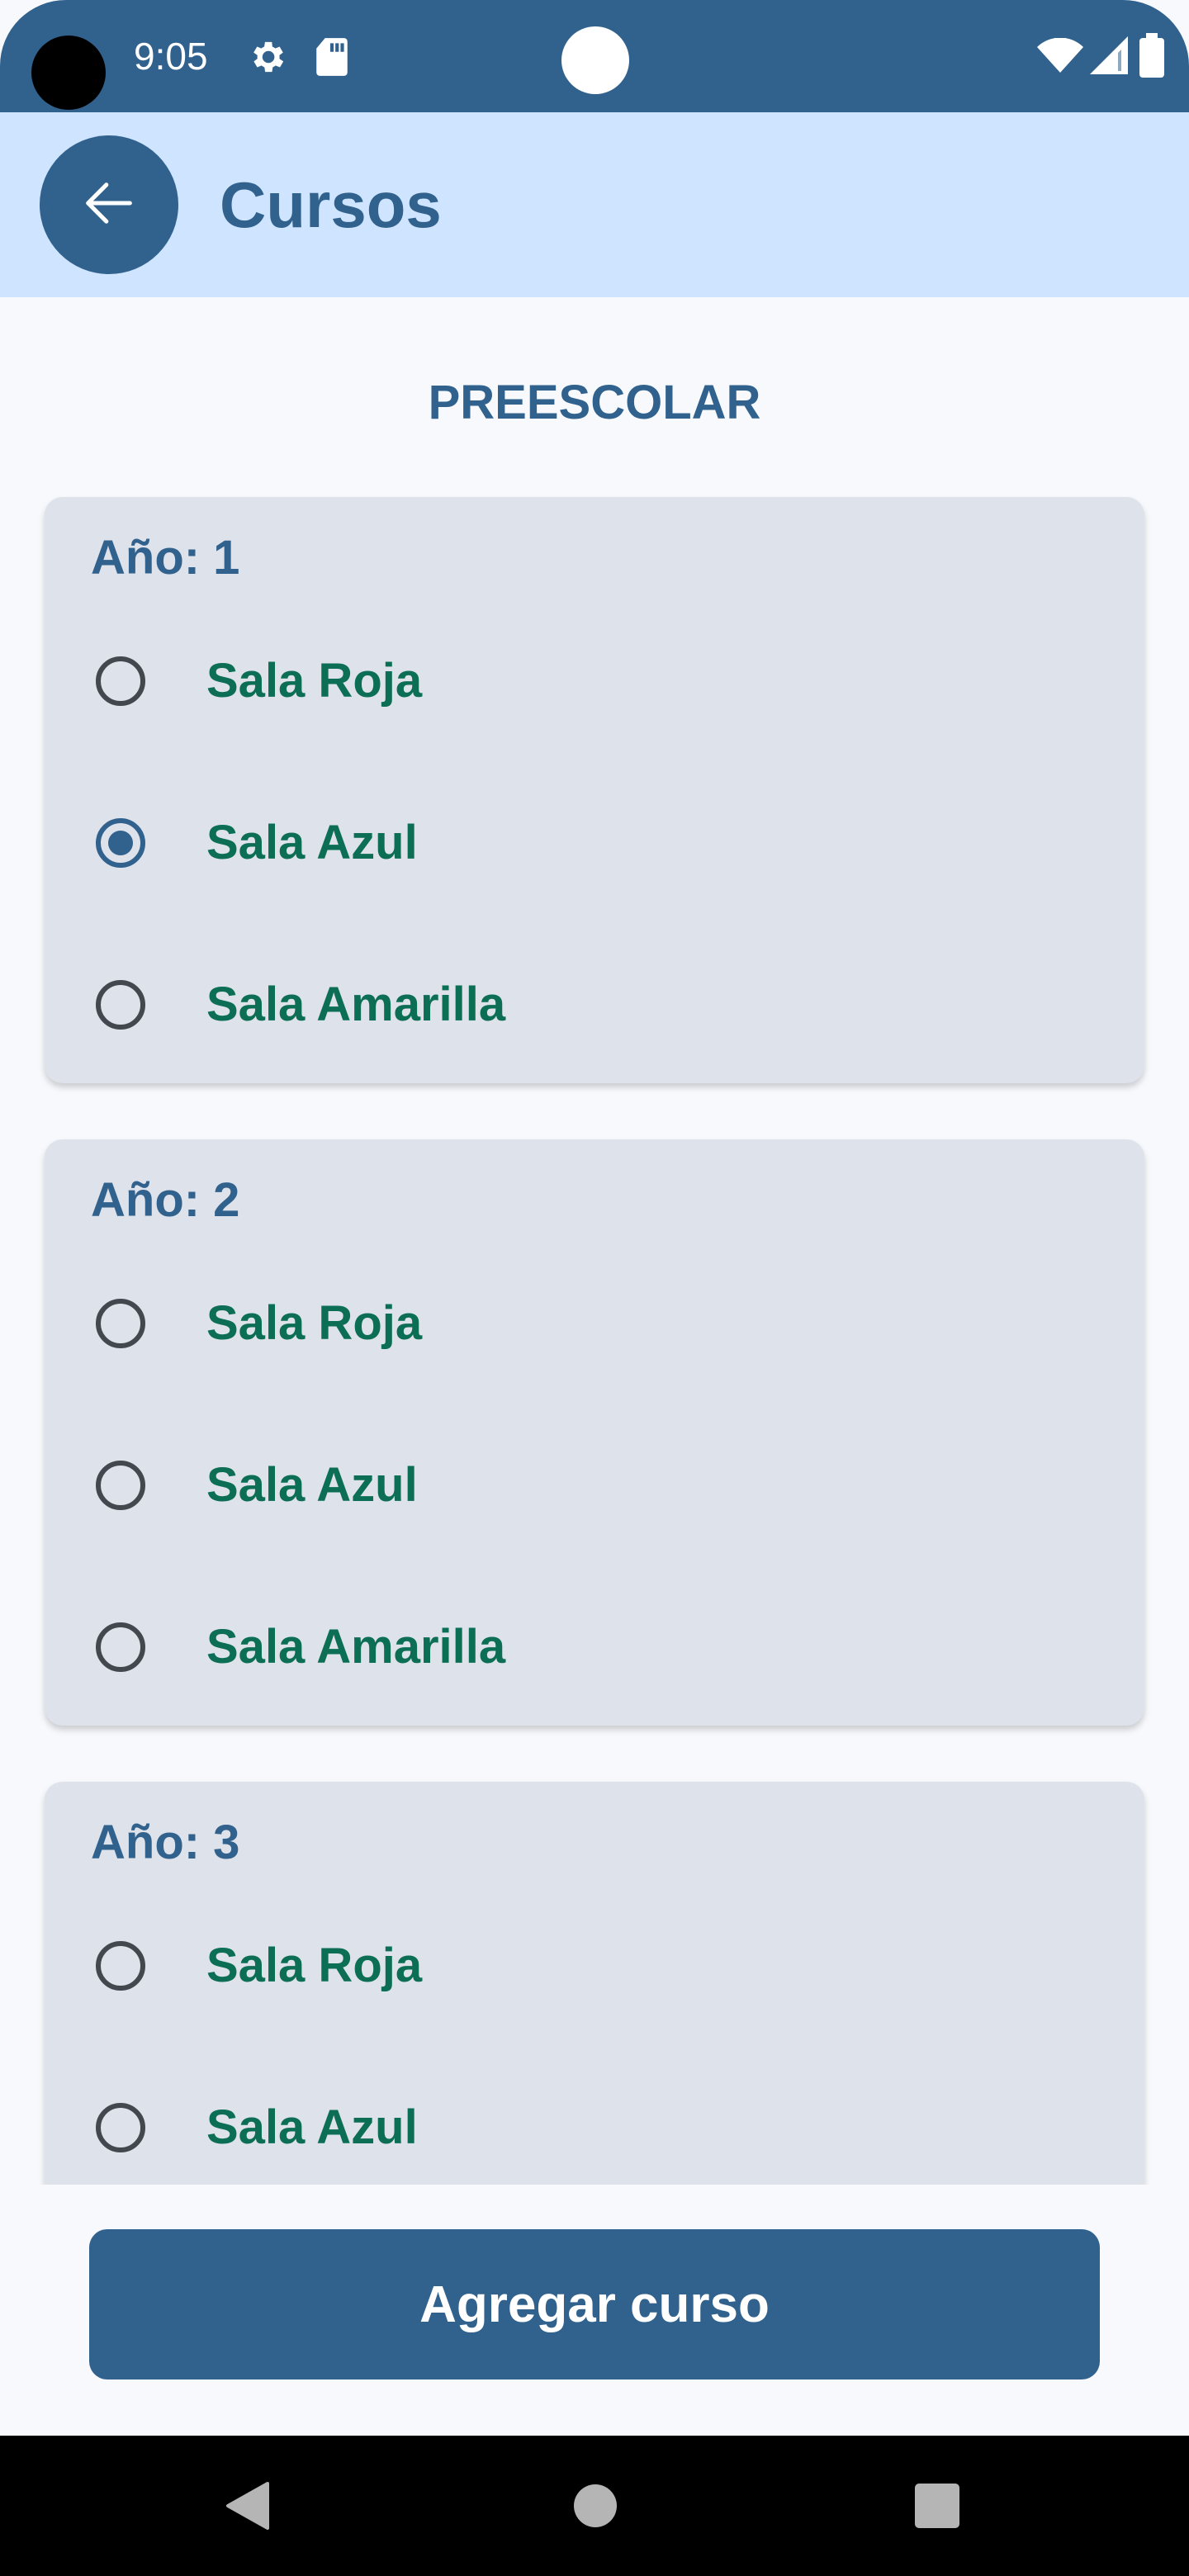 The height and width of the screenshot is (2576, 1189). I want to click on year-title: Año: 1, so click(165, 558).